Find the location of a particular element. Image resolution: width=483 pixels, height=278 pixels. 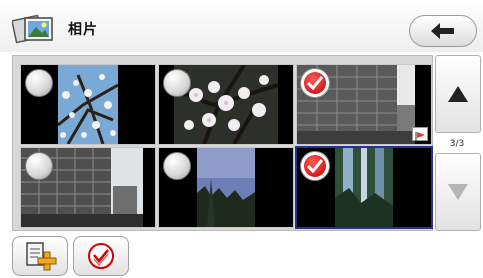

back-button is located at coordinates (443, 31).